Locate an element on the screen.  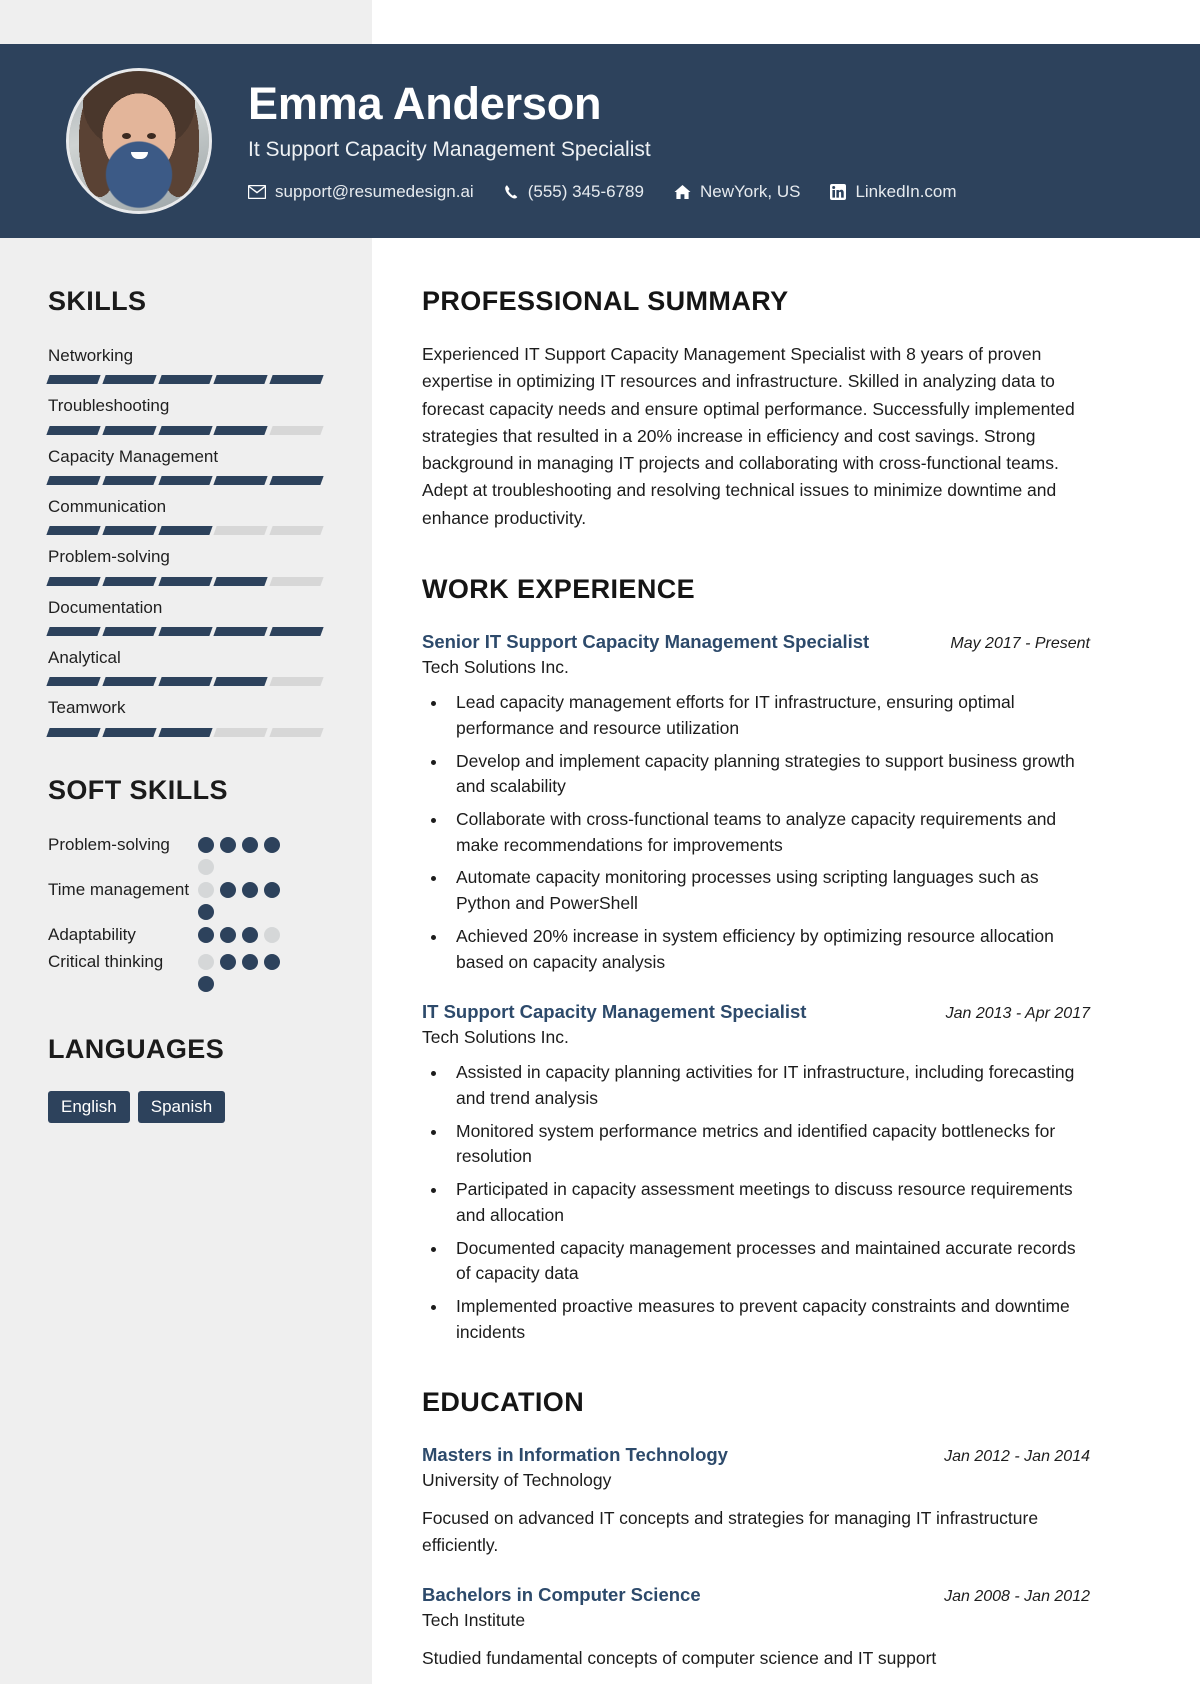
soft-skills-heading: SOFT SKILLS is located at coordinates (138, 789).